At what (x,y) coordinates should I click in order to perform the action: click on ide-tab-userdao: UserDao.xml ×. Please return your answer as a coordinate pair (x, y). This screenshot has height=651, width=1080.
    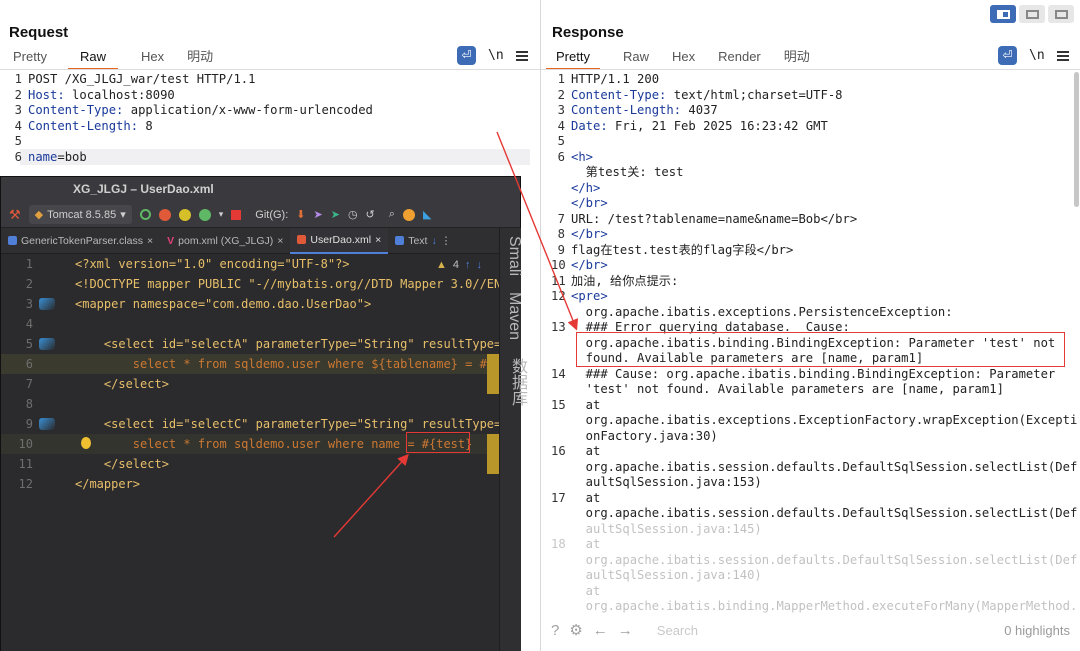
    Looking at the image, I should click on (339, 240).